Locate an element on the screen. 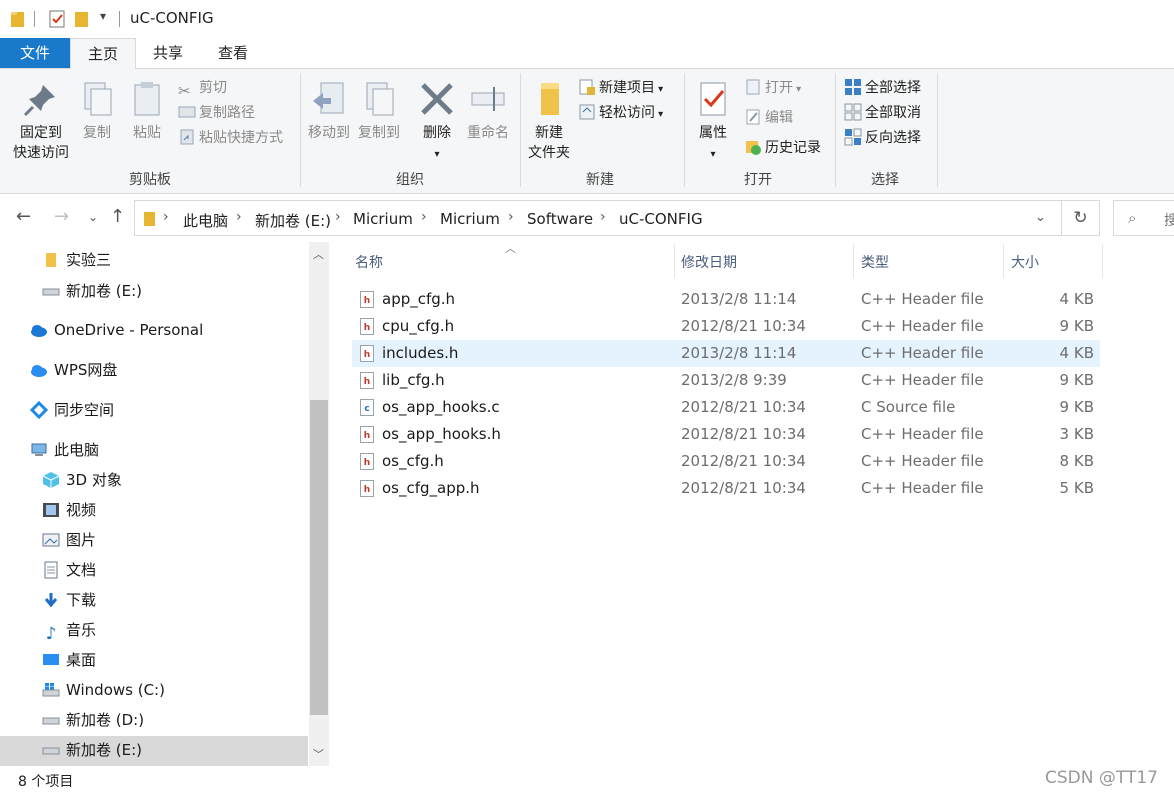 Image resolution: width=1174 pixels, height=796 pixels. search-input: 搜 is located at coordinates (1169, 220).